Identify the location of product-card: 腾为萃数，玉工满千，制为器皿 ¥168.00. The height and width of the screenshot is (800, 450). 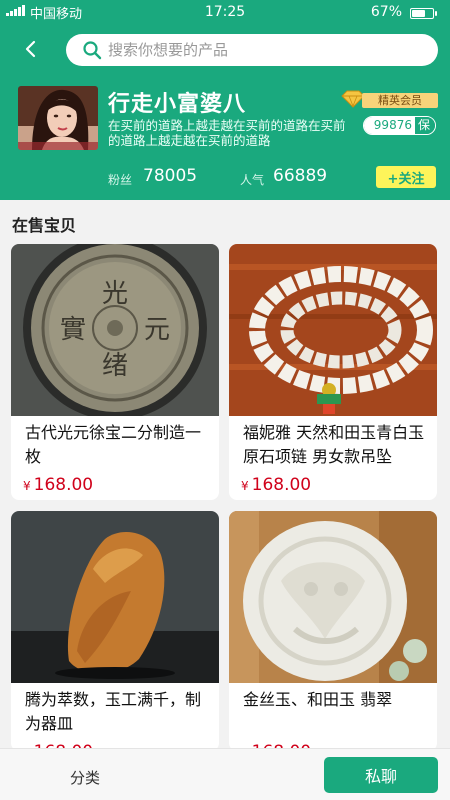
(115, 631).